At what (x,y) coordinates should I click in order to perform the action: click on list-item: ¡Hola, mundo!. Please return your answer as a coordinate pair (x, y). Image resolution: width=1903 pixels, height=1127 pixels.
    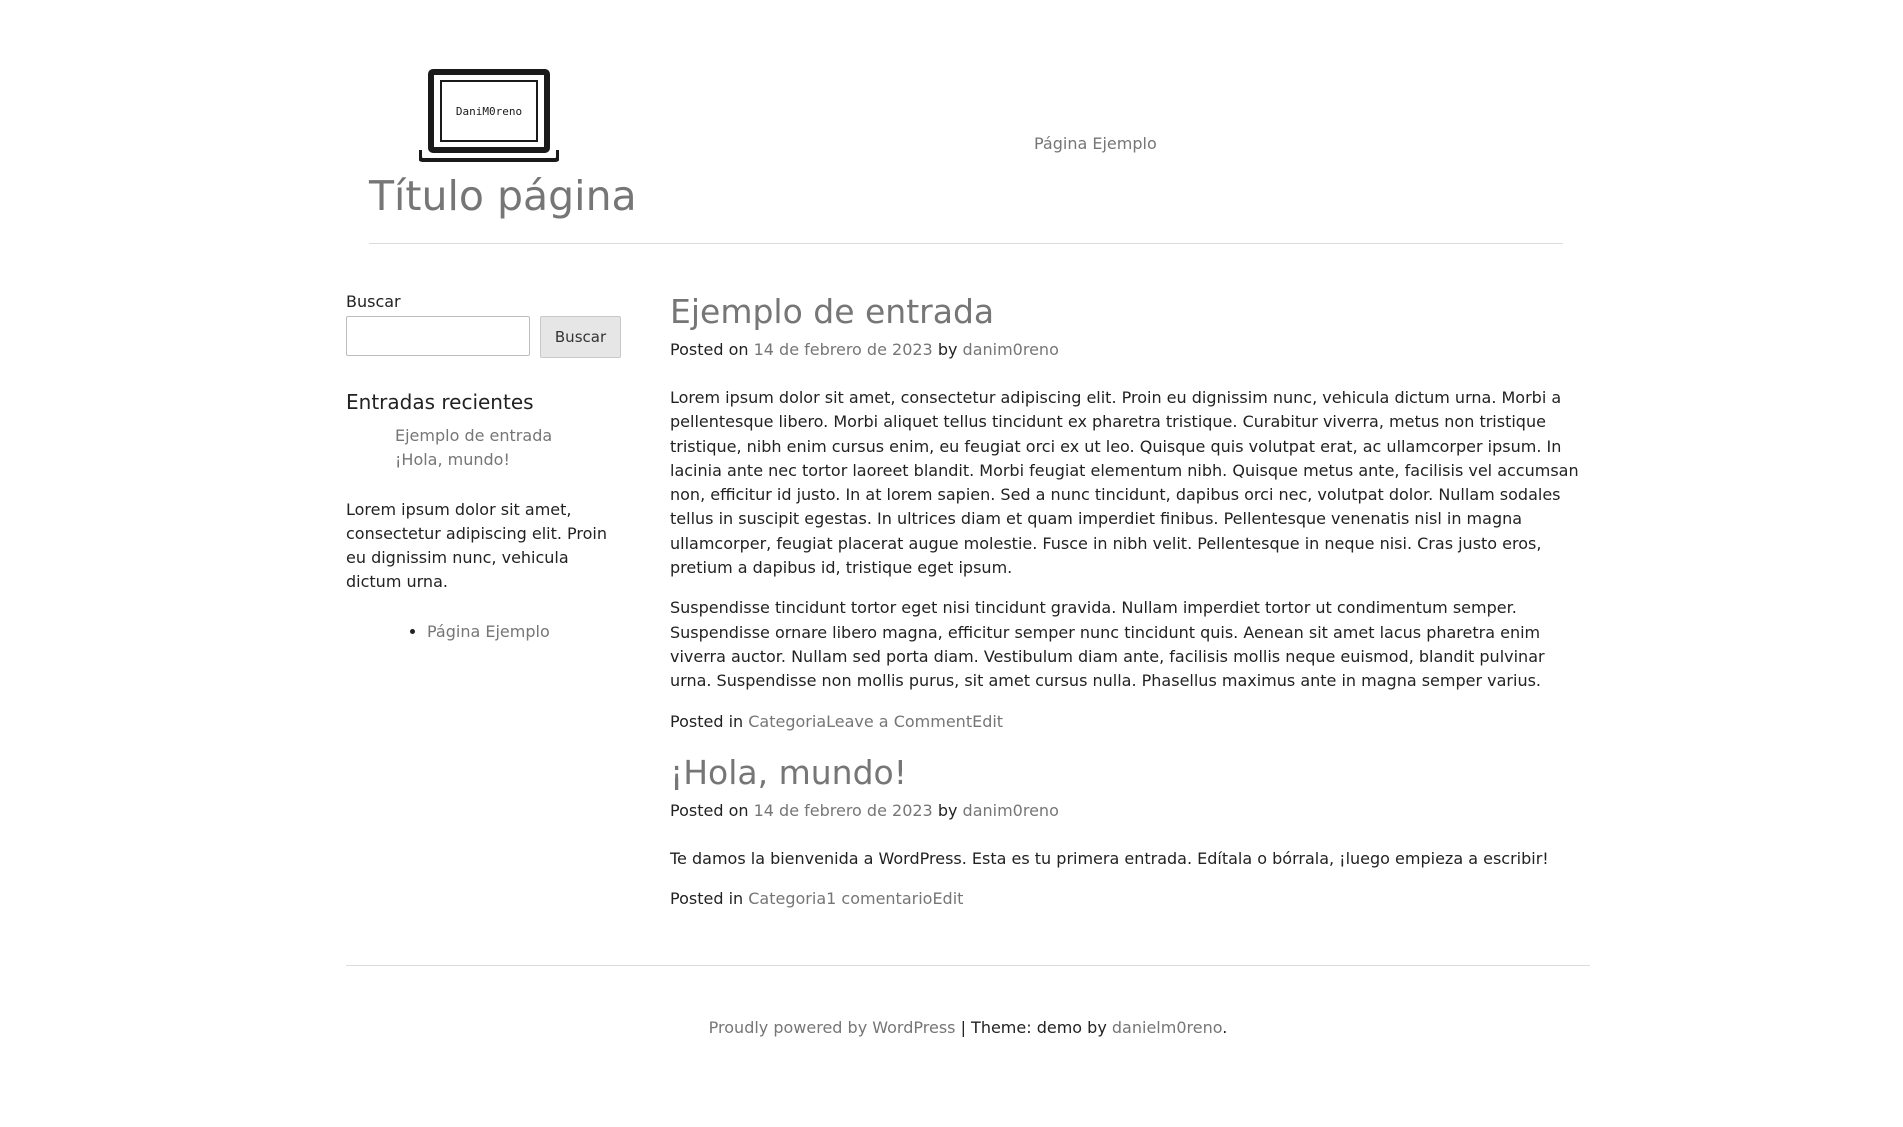
    Looking at the image, I should click on (510, 460).